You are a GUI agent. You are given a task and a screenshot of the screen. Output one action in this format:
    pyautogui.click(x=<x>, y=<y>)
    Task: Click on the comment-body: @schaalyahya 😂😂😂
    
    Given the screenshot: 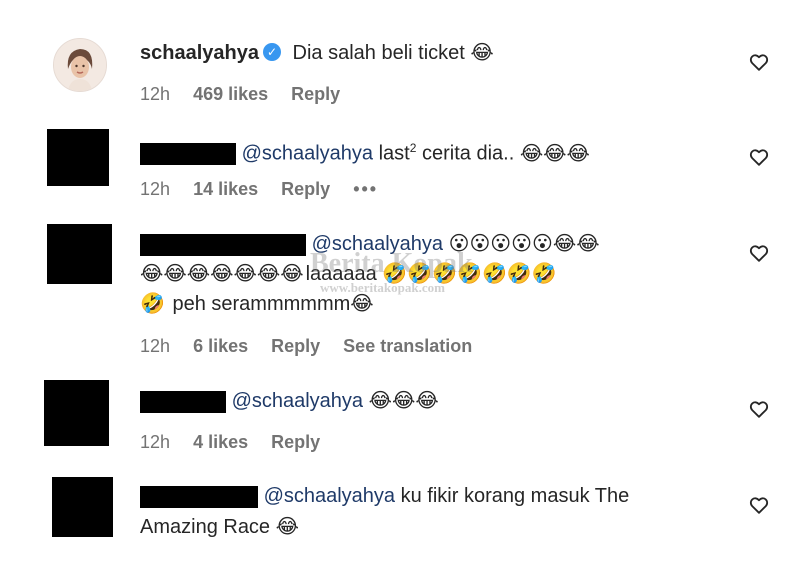 What is the action you would take?
    pyautogui.click(x=290, y=400)
    